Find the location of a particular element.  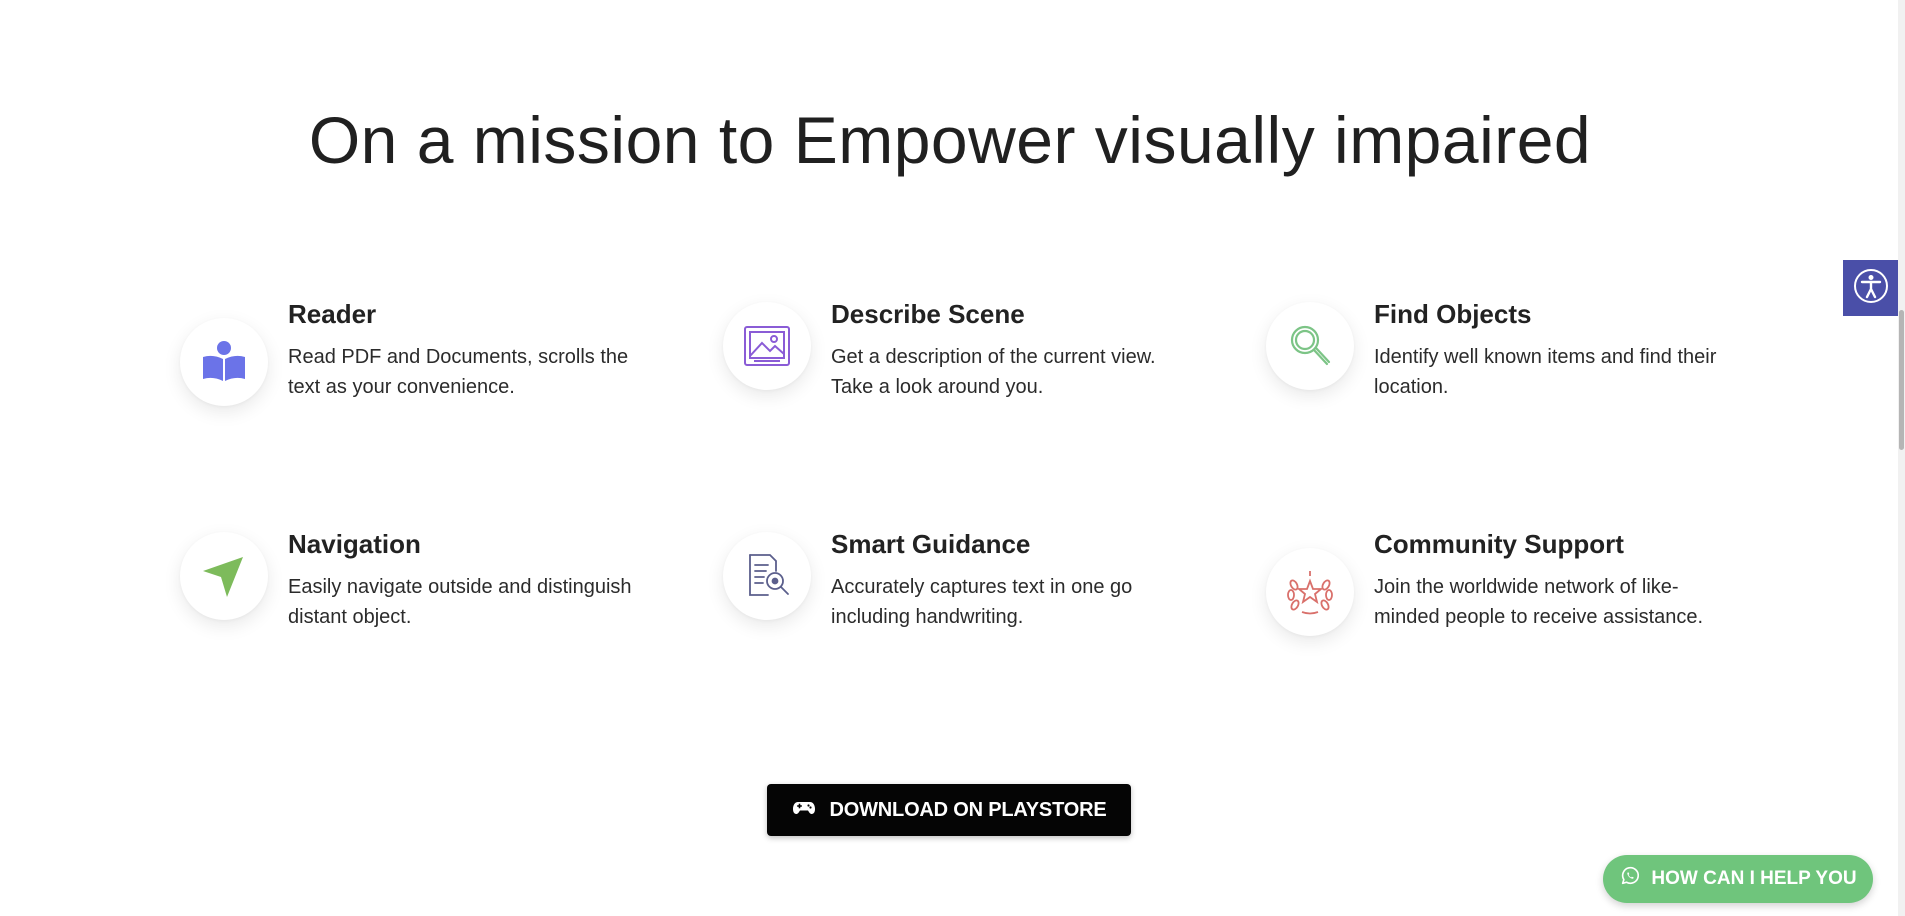

gamepad-icon is located at coordinates (804, 810).